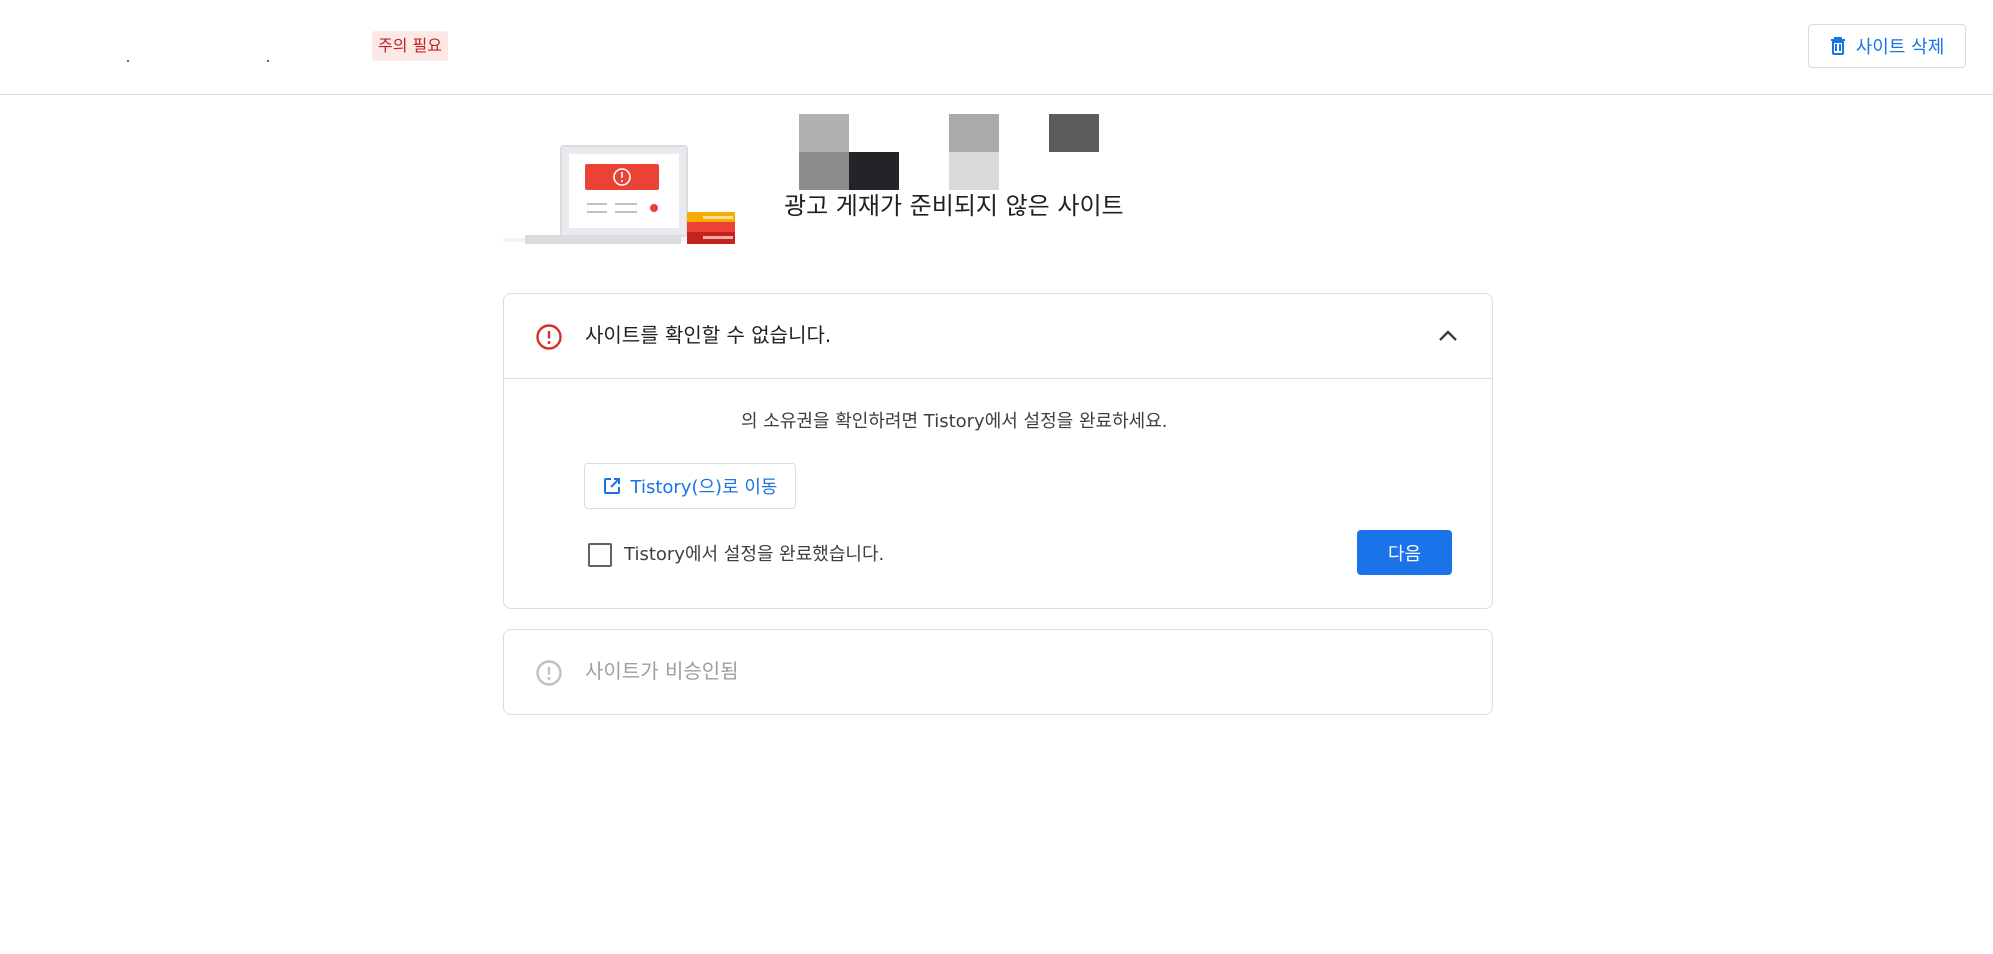 The width and height of the screenshot is (1993, 954). What do you see at coordinates (1404, 552) in the screenshot?
I see `next-button: 다음` at bounding box center [1404, 552].